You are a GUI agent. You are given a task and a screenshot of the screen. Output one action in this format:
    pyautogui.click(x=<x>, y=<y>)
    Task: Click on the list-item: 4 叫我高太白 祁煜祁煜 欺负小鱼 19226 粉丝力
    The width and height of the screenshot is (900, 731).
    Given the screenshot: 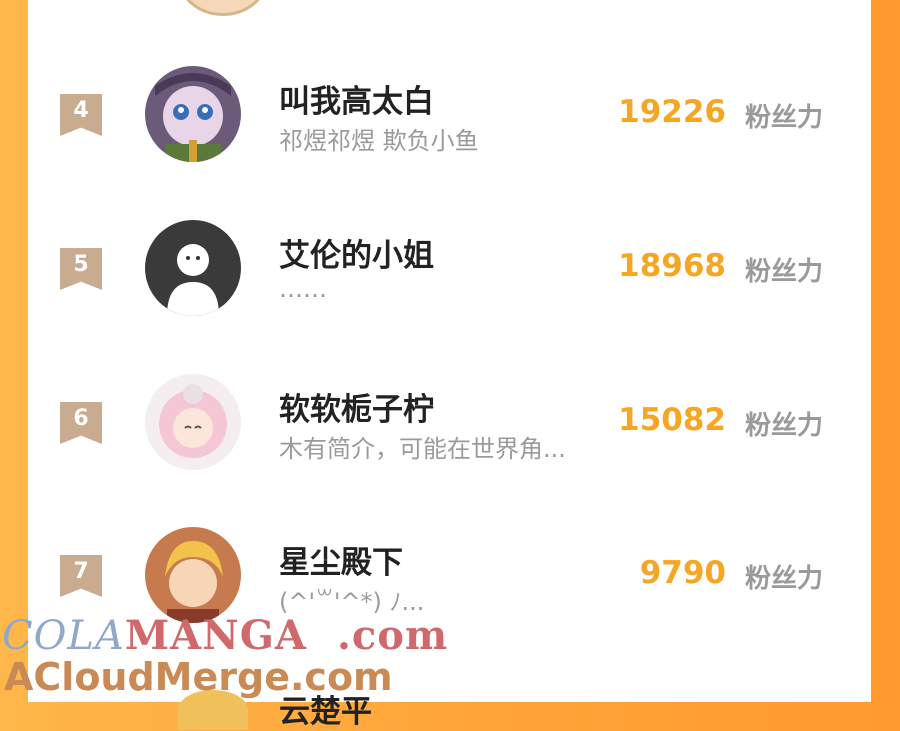 What is the action you would take?
    pyautogui.click(x=449, y=119)
    